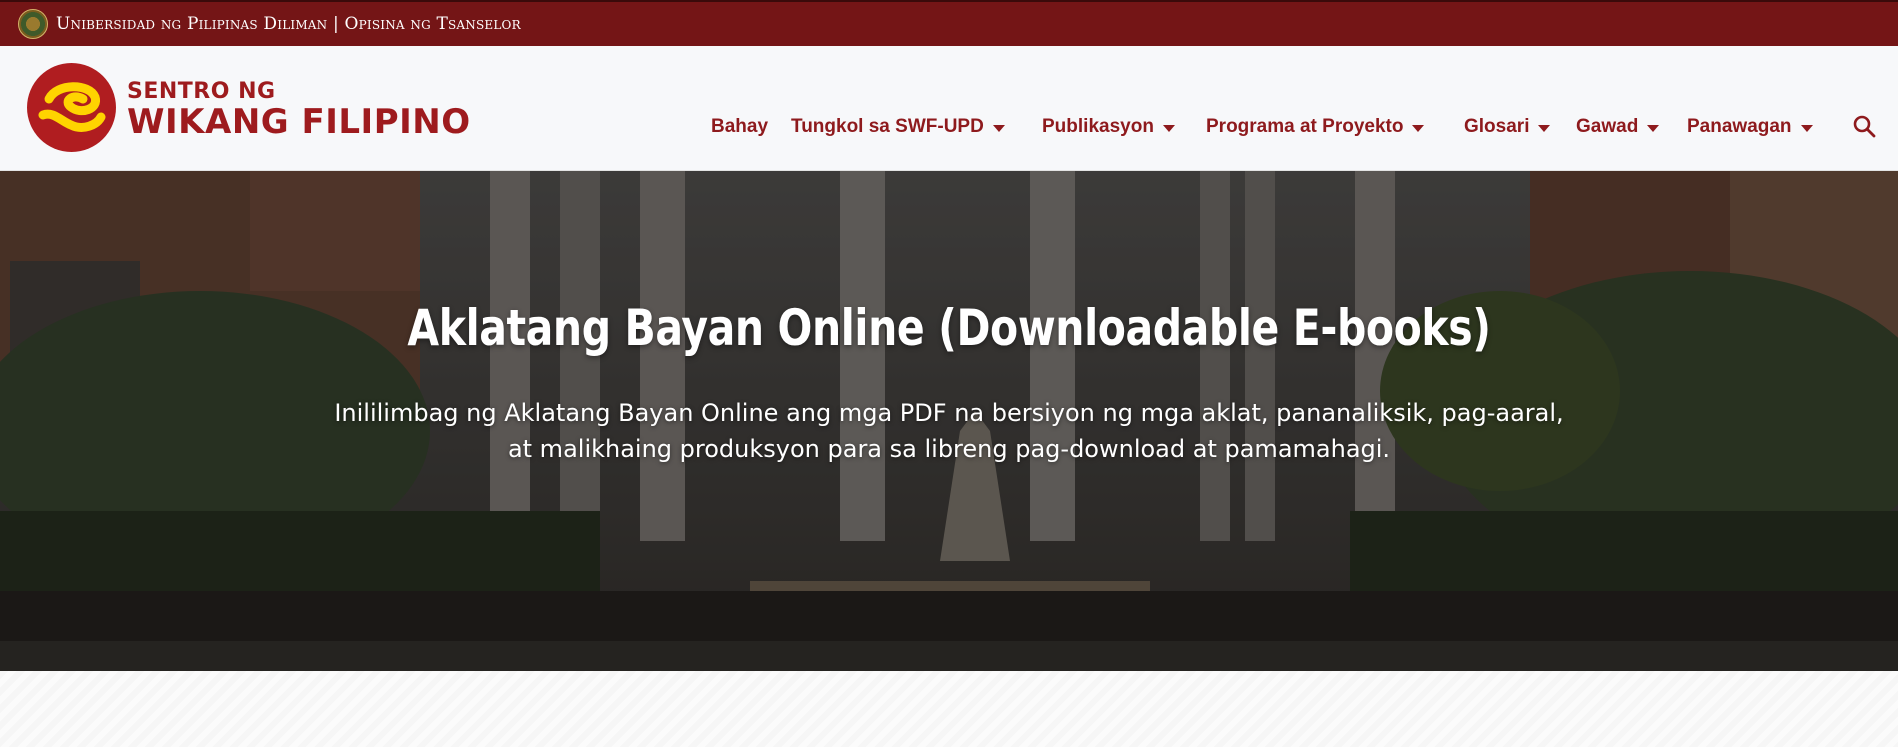  I want to click on nav-item-panawagan: Panawagan, so click(1750, 127).